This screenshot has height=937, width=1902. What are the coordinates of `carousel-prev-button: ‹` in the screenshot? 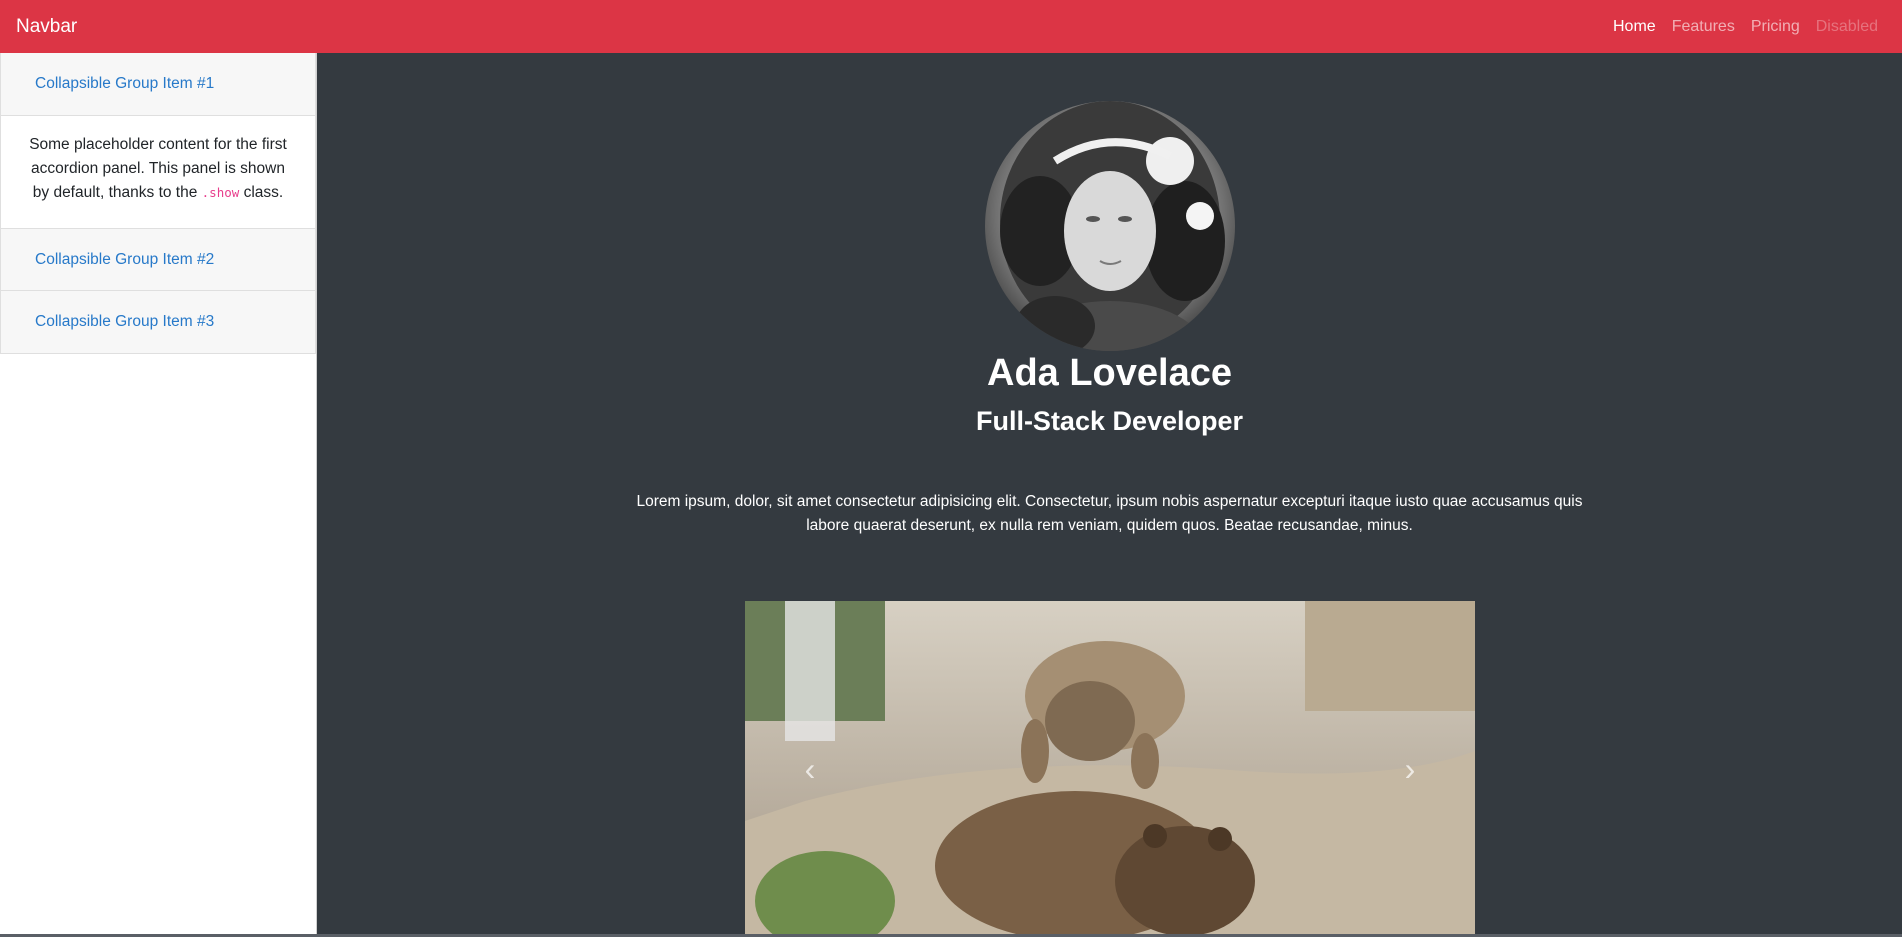 It's located at (810, 769).